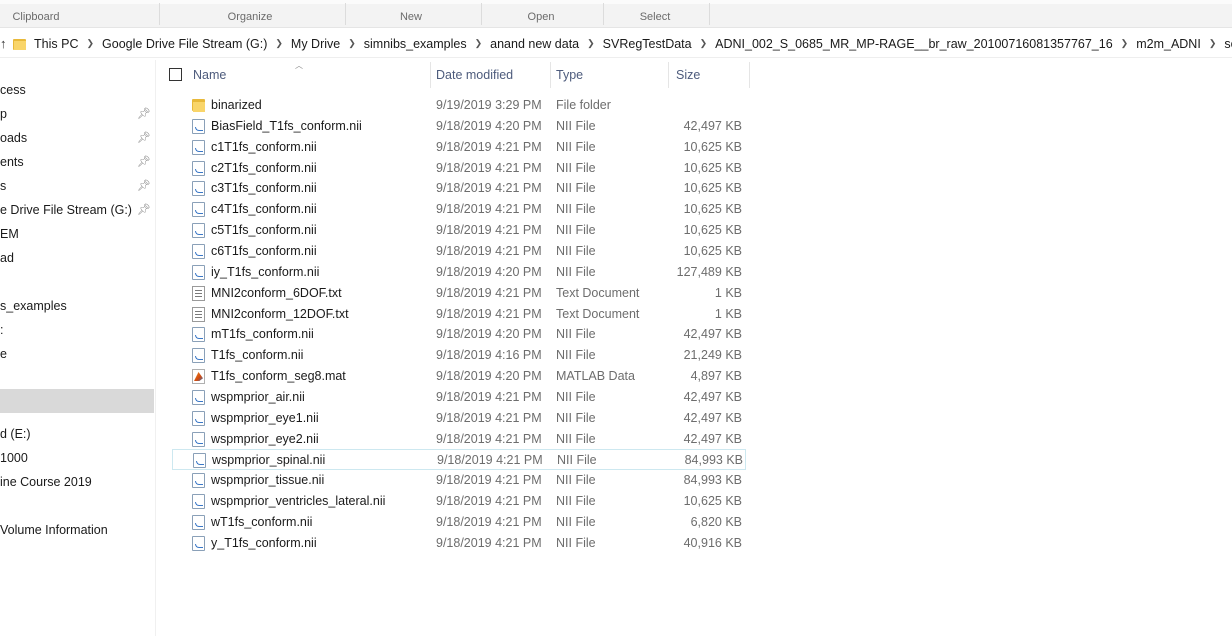 Image resolution: width=1232 pixels, height=636 pixels. I want to click on file-size: 10,625 KB, so click(712, 251).